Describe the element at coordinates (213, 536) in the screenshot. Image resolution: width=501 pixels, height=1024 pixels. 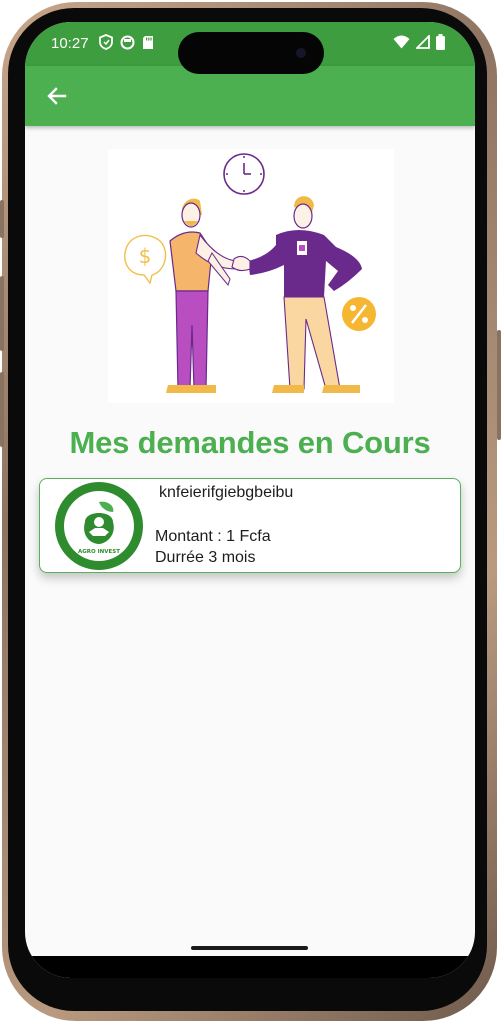
I see `request-amount: Montant : 1 Fcfa` at that location.